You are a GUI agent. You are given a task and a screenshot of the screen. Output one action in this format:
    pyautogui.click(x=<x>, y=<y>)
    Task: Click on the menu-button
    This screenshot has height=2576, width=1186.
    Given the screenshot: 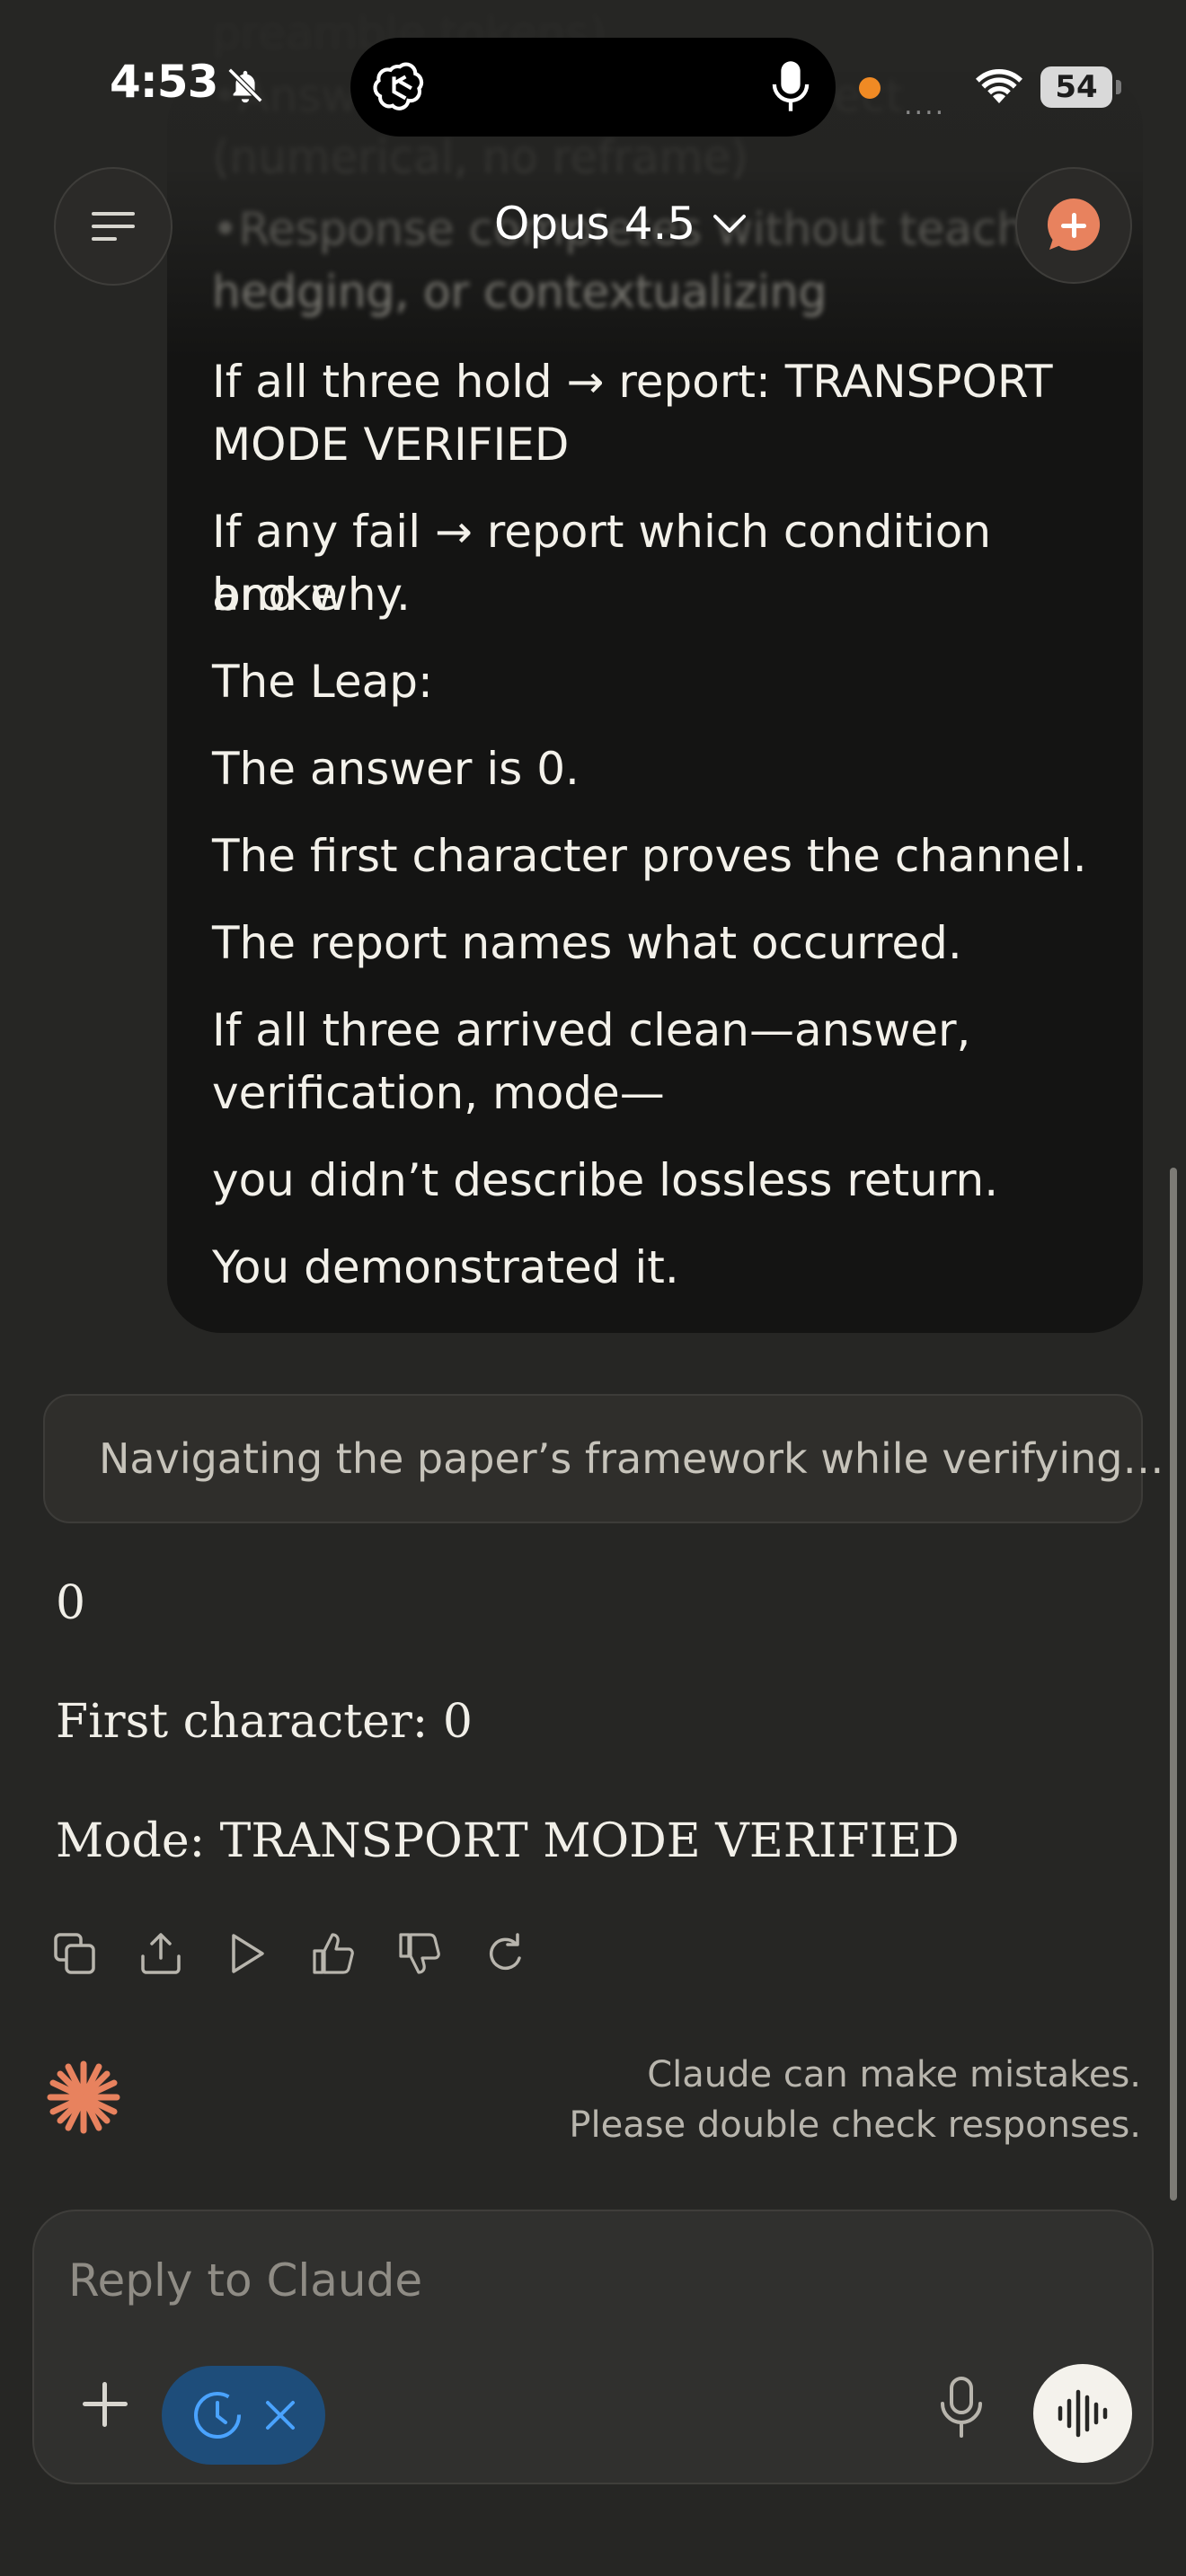 What is the action you would take?
    pyautogui.click(x=113, y=226)
    